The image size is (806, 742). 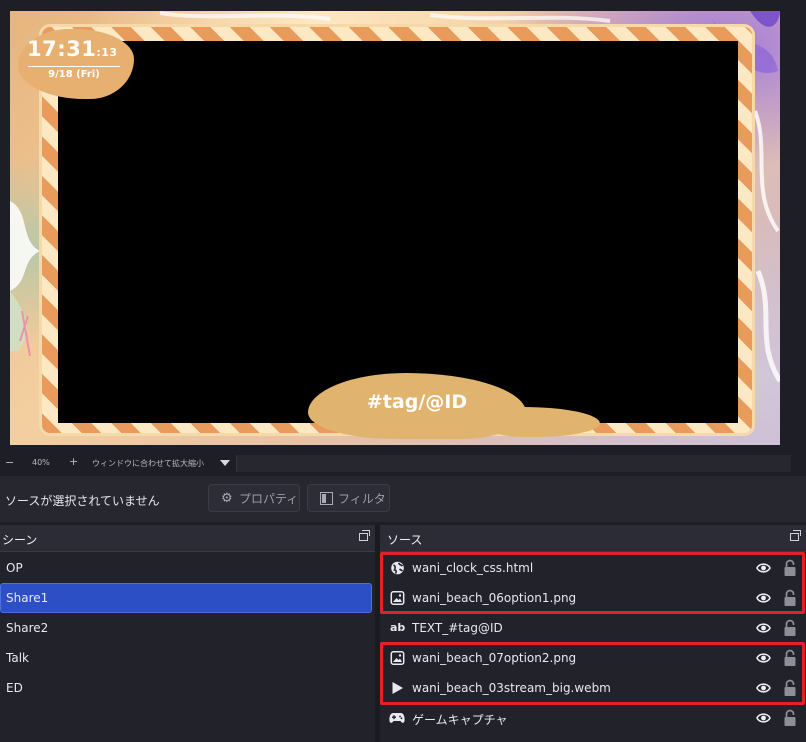 I want to click on source-item: wani_clock_css.html, so click(x=593, y=568).